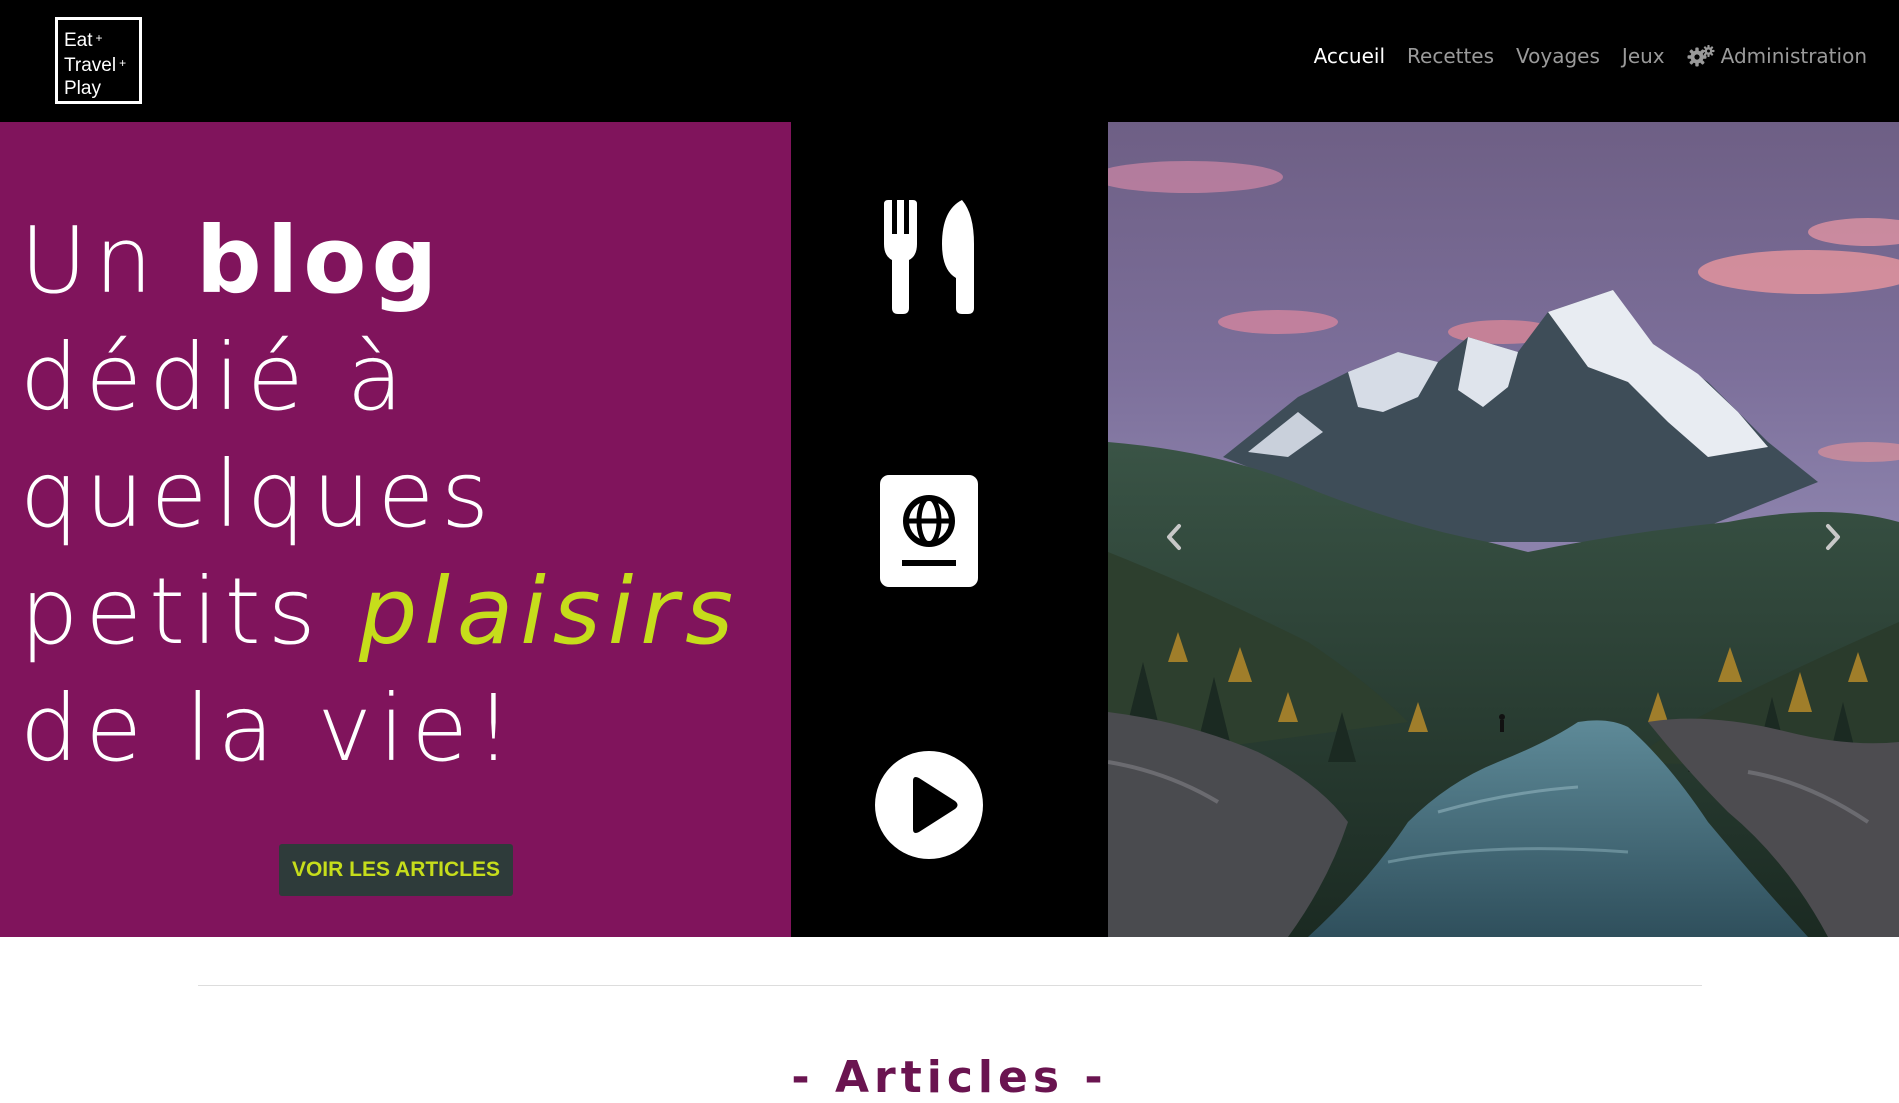 The image size is (1899, 1103). I want to click on hero-line-1: Un blog, so click(231, 260).